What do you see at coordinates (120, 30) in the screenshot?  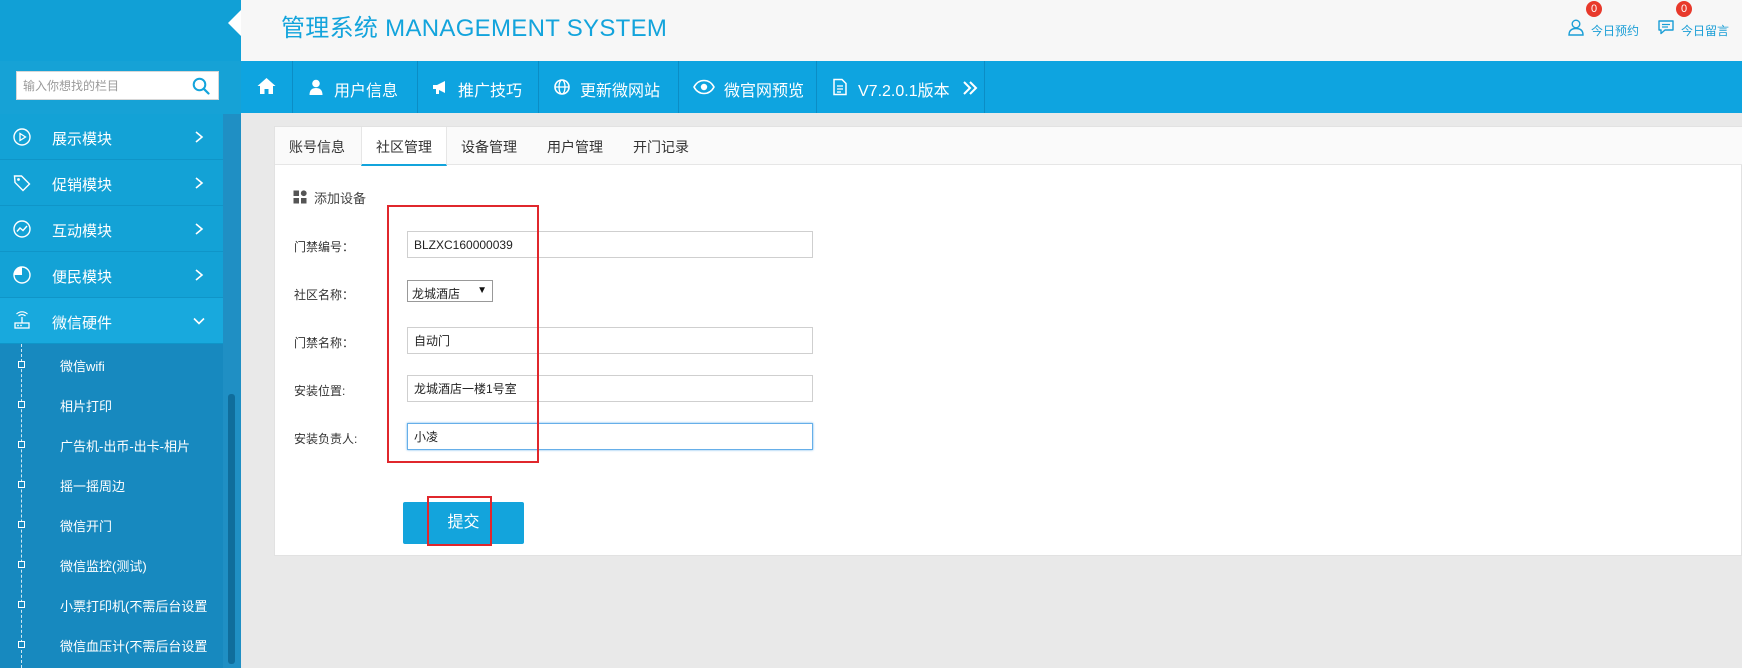 I see `sidebar-logo-area` at bounding box center [120, 30].